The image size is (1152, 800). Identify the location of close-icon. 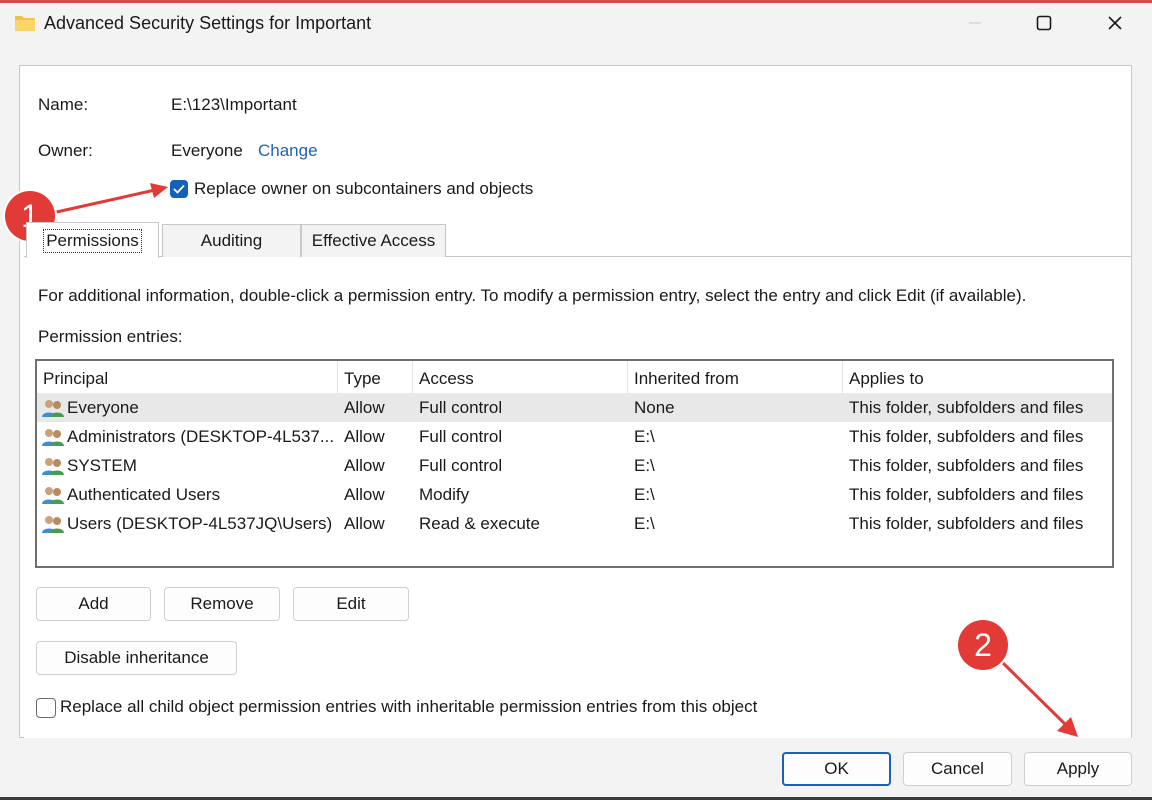
(1115, 23).